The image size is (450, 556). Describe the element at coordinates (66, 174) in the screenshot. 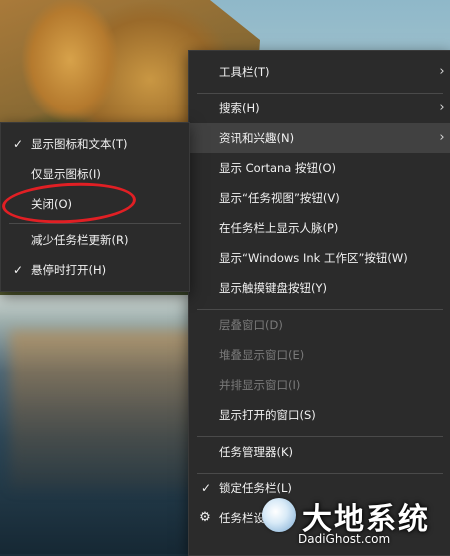

I see `menu-item-label: 仅显示图标(I)` at that location.